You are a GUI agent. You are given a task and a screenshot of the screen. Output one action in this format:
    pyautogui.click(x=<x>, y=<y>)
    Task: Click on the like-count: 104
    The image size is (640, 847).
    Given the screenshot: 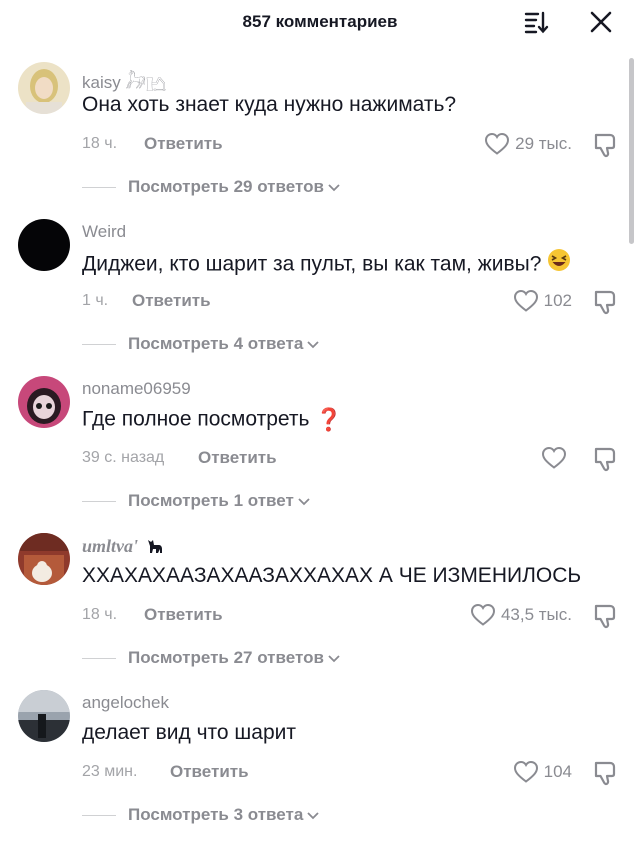 What is the action you would take?
    pyautogui.click(x=557, y=771)
    